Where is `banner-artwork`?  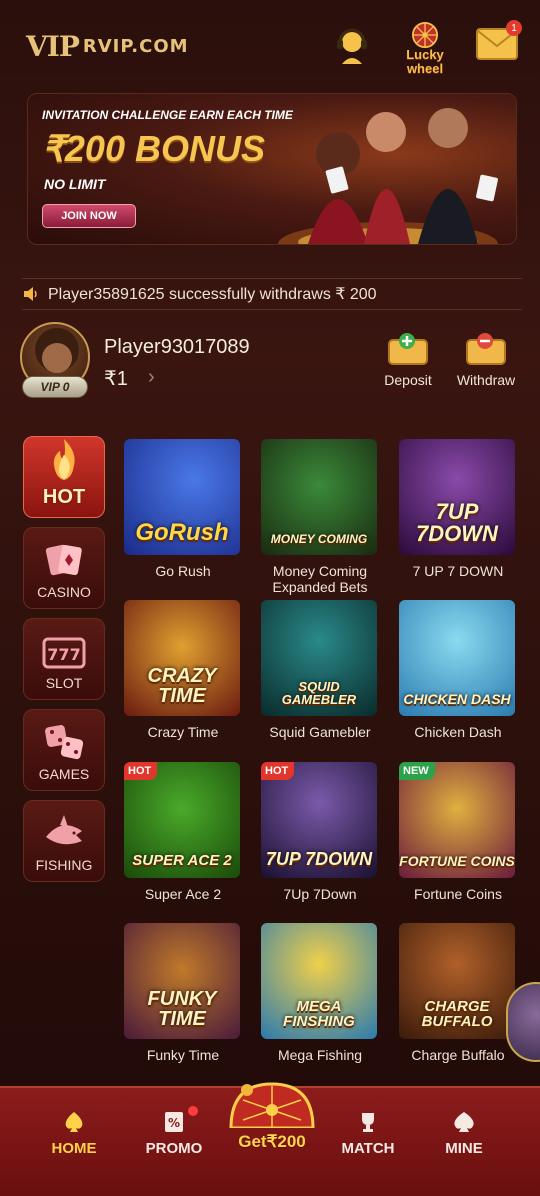 banner-artwork is located at coordinates (388, 176).